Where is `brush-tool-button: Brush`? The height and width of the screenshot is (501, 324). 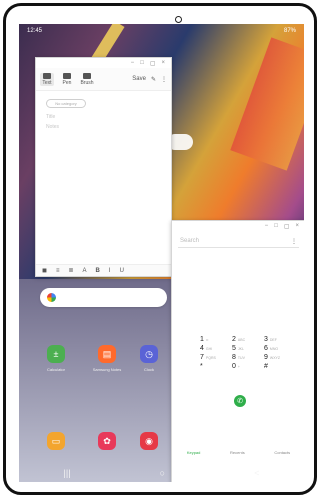
brush-tool-button: Brush is located at coordinates (87, 79).